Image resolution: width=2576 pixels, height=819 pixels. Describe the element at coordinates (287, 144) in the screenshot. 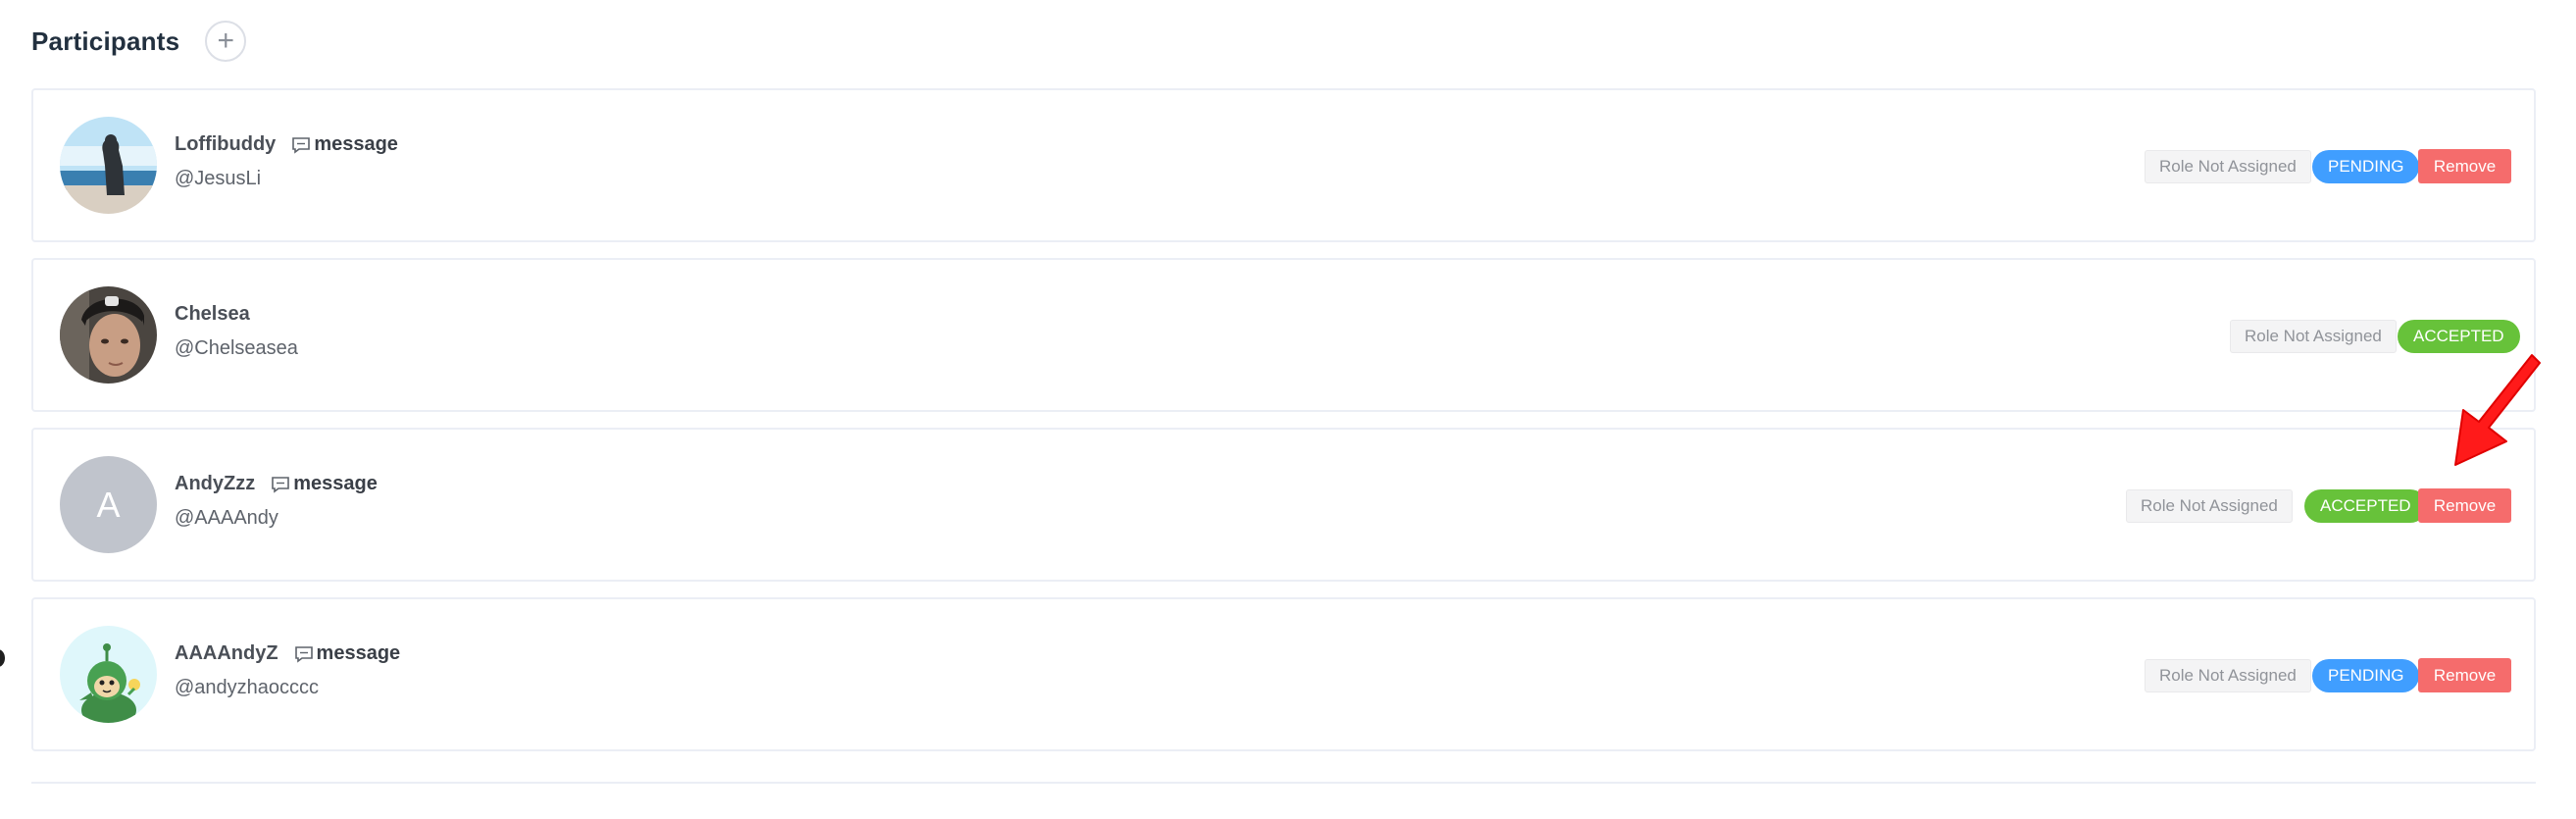

I see `participant-name-row: Loffibuddy message` at that location.